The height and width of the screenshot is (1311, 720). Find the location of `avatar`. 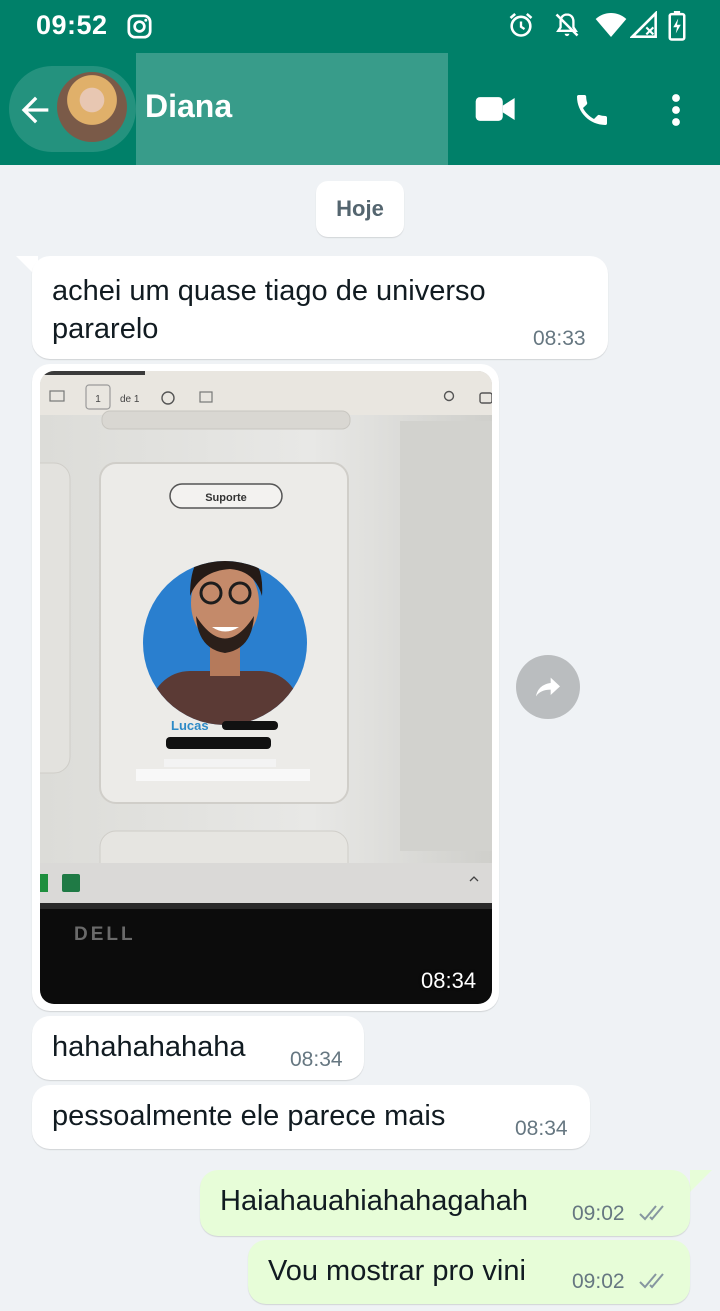

avatar is located at coordinates (92, 107).